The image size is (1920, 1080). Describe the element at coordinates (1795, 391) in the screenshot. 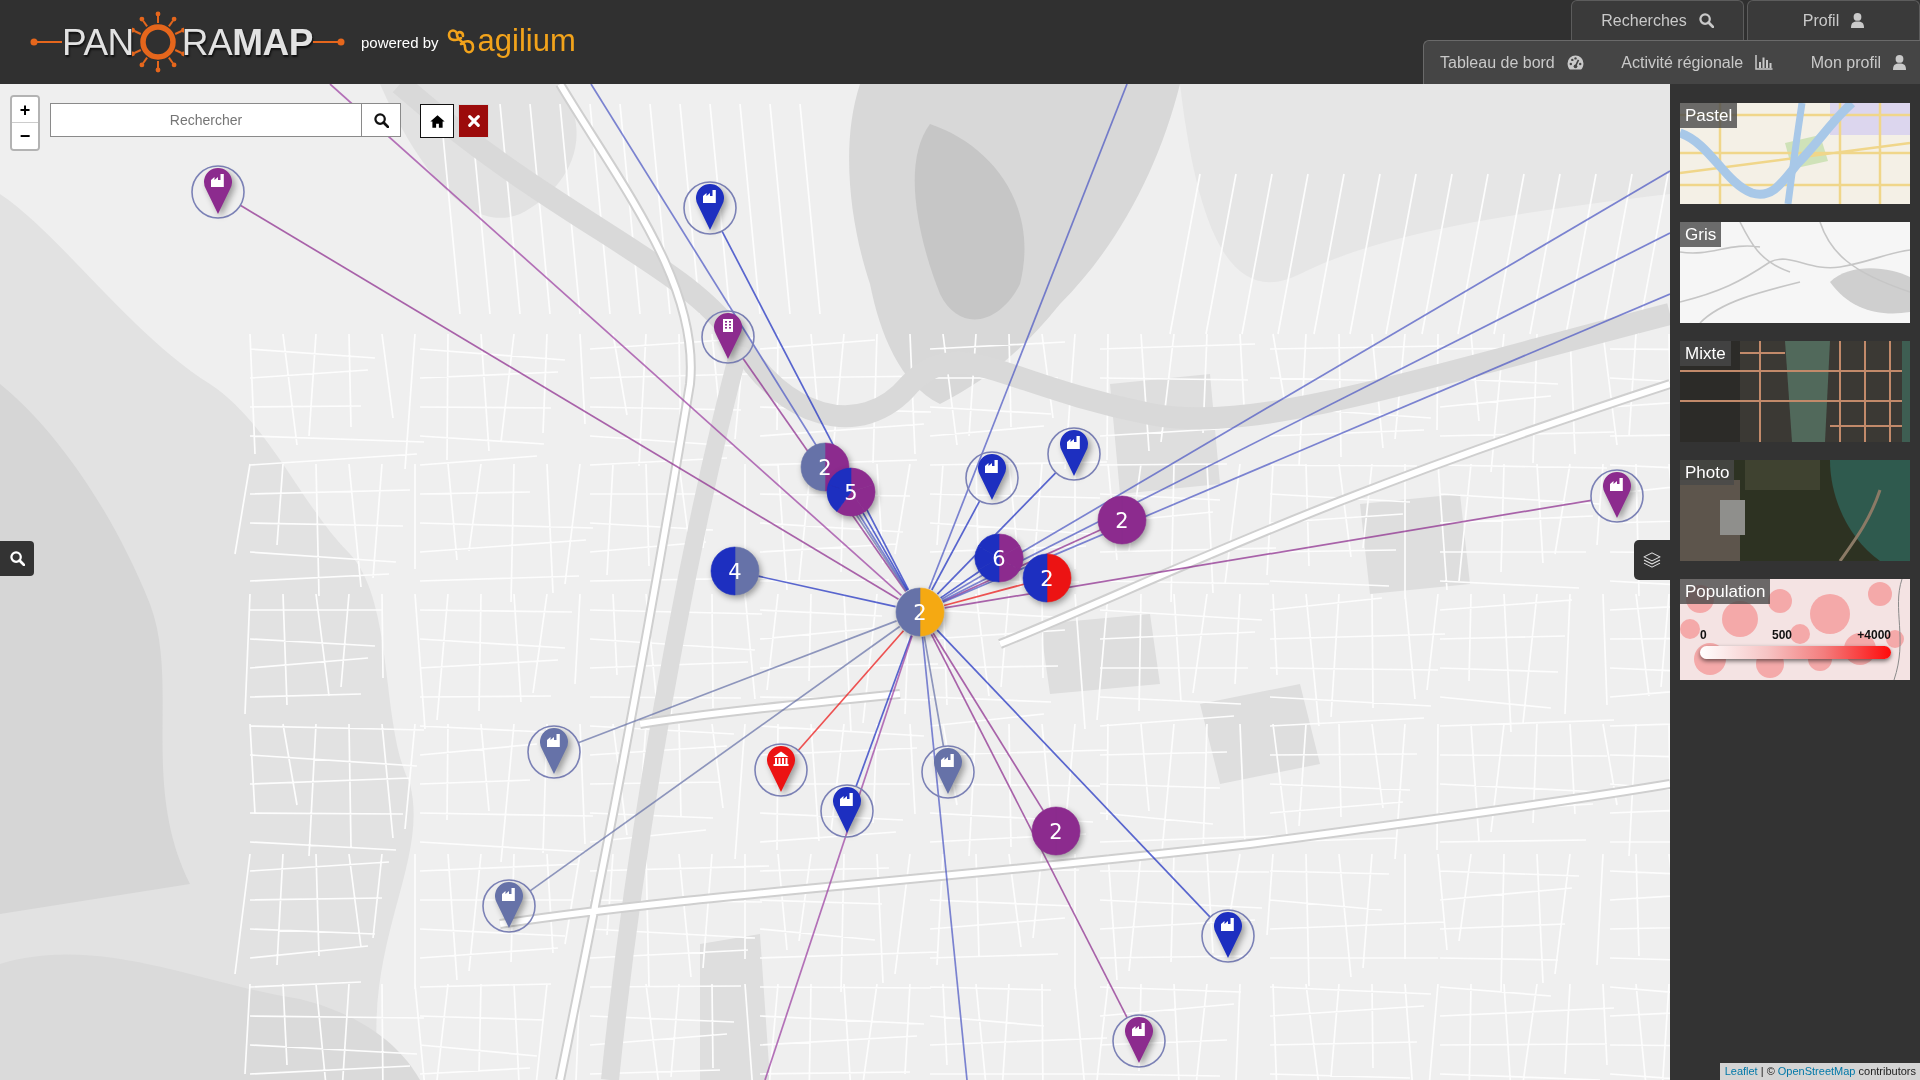

I see `layer-option: Mixte` at that location.